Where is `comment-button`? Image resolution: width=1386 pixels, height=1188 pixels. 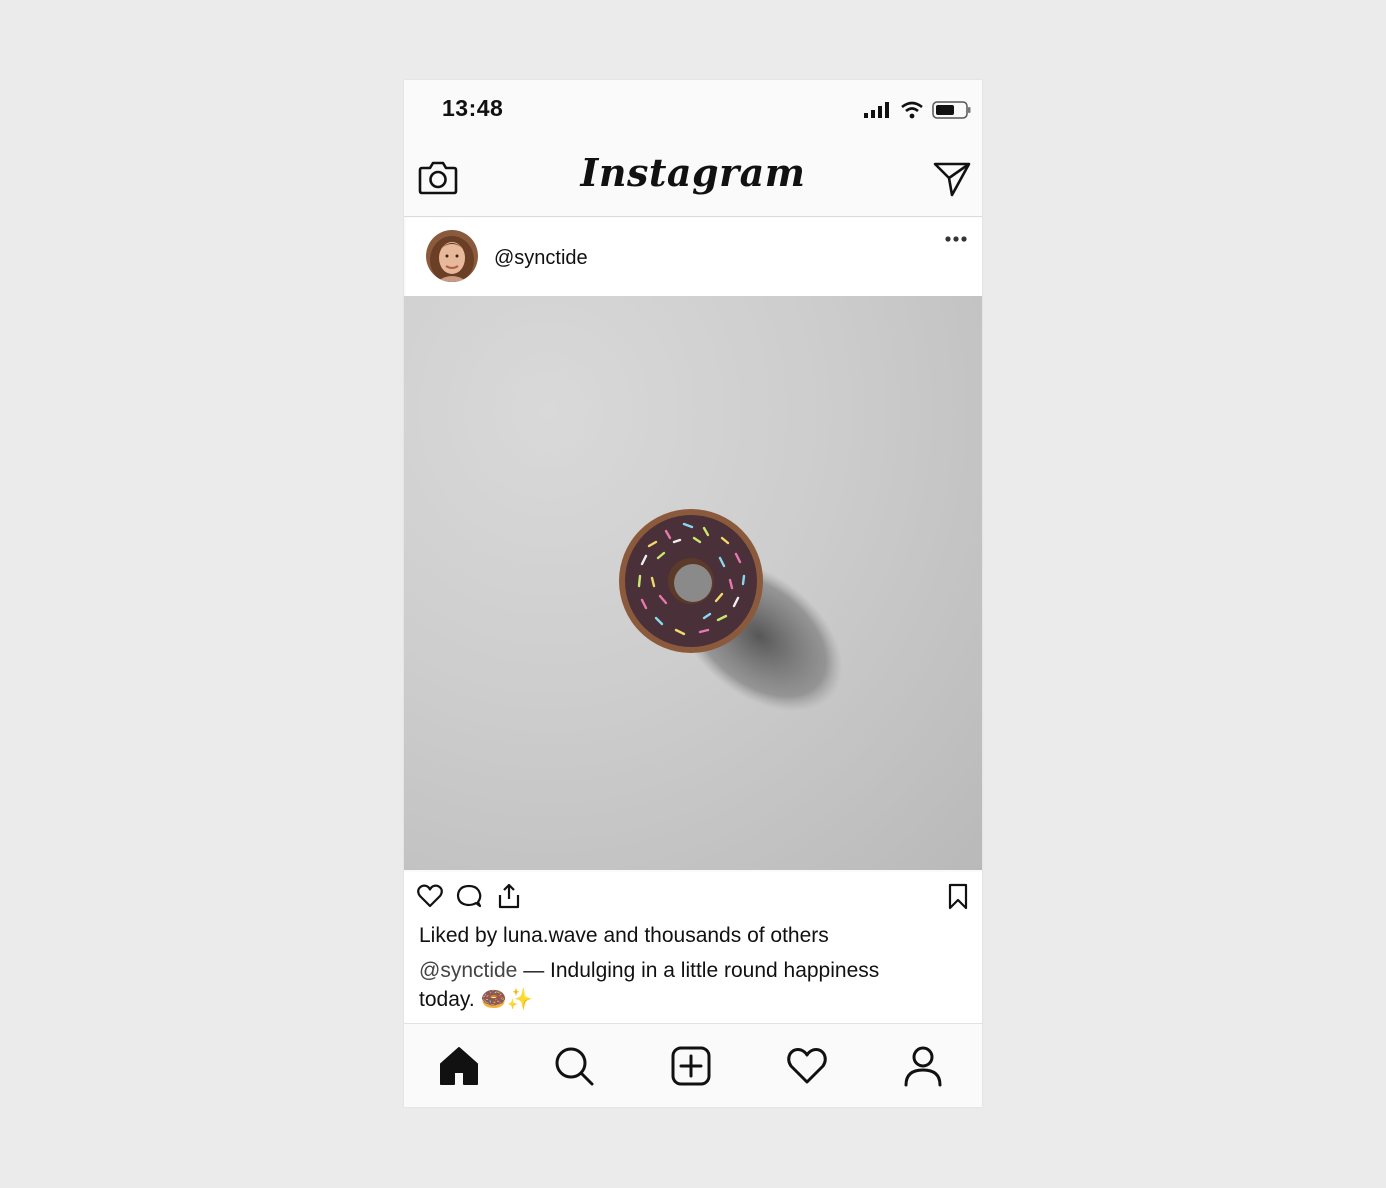
comment-button is located at coordinates (469, 896).